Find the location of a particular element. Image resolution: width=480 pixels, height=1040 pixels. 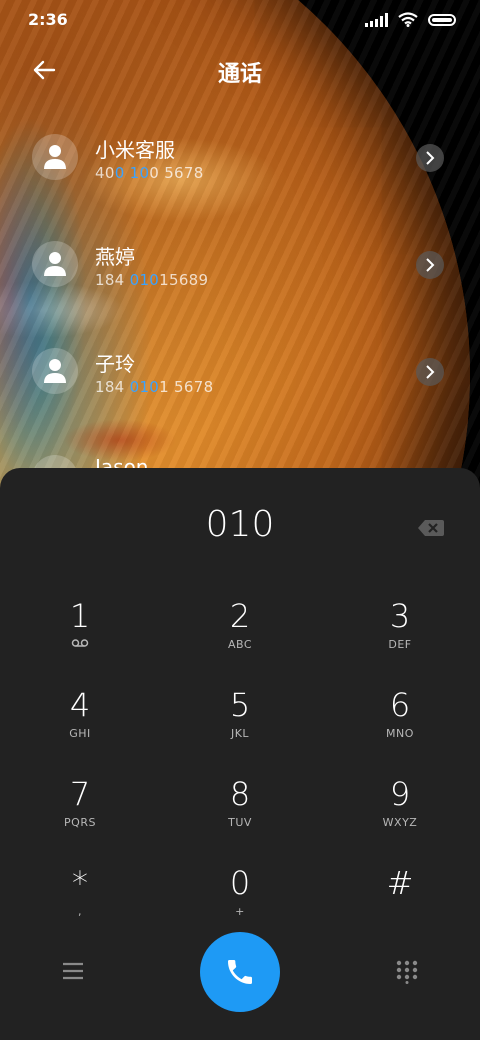

header: 通话 is located at coordinates (240, 70).